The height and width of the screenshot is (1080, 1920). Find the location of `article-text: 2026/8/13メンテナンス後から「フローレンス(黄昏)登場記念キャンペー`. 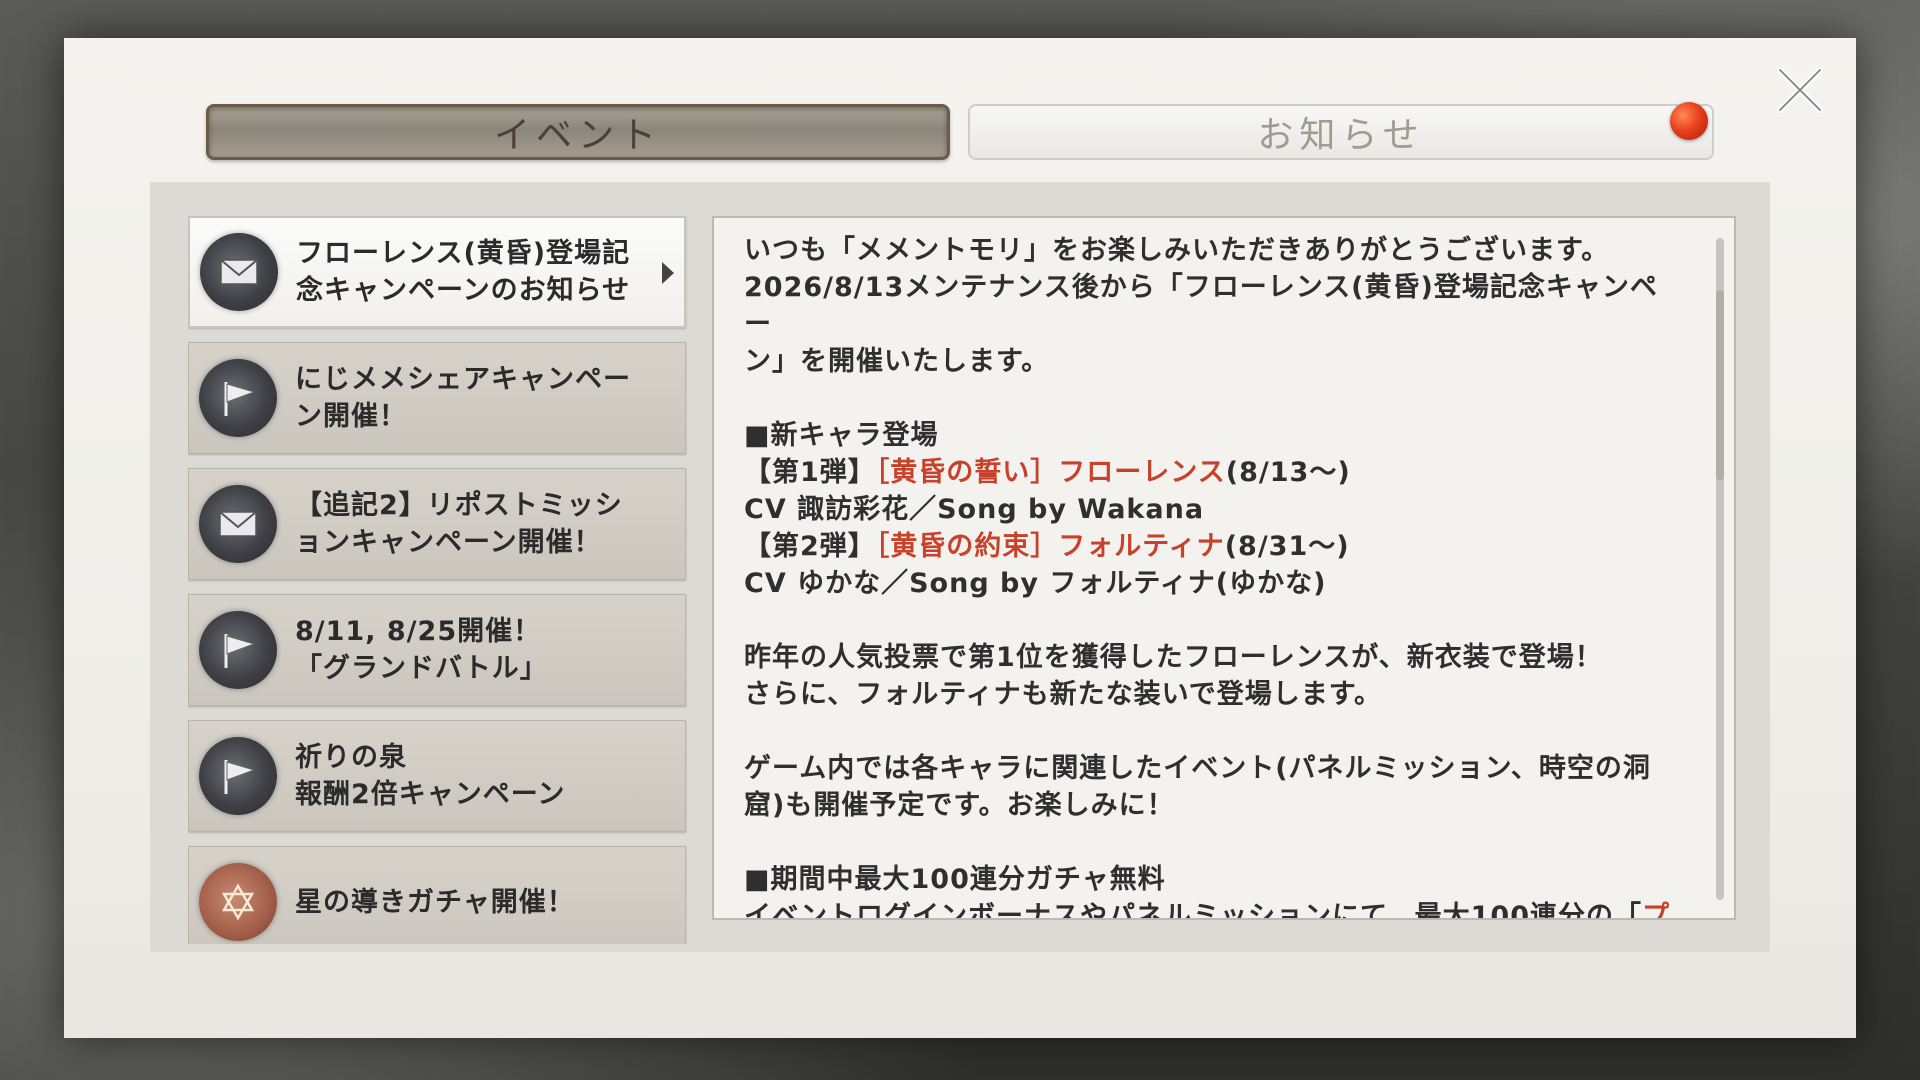

article-text: 2026/8/13メンテナンス後から「フローレンス(黄昏)登場記念キャンペー is located at coordinates (1201, 306).